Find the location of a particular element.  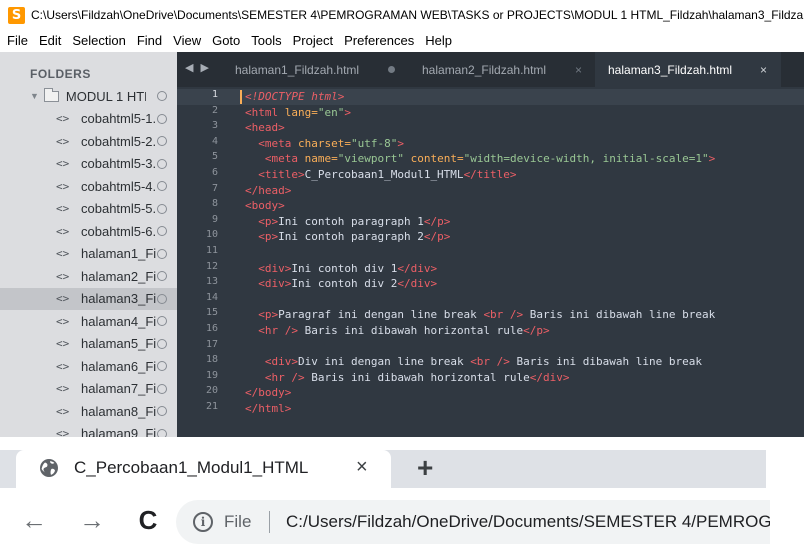

sidebar-file-label: cobahtml5-6.html is located at coordinates (119, 231).